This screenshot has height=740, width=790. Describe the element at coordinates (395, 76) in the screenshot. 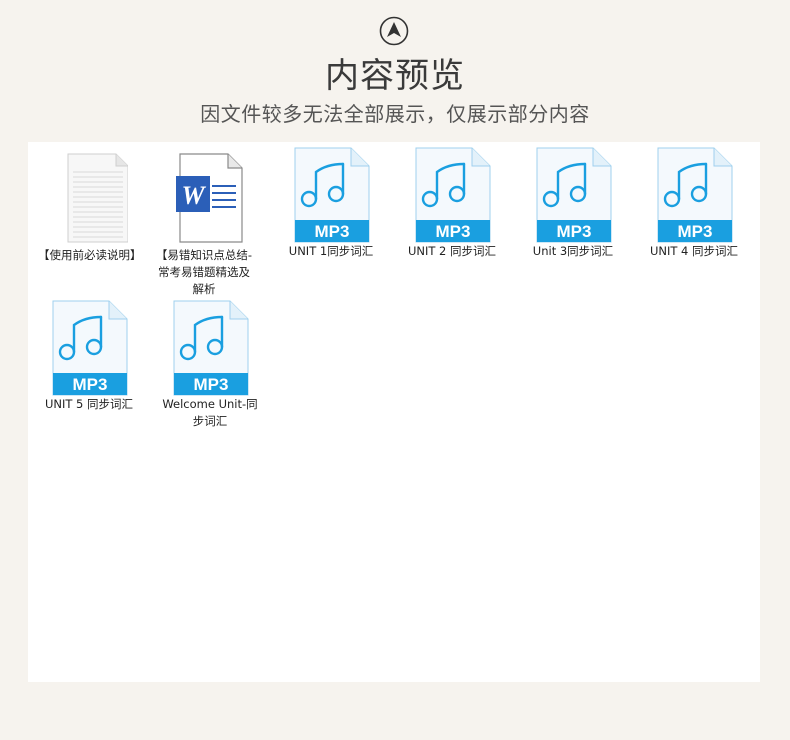

I see `page-title: 内容预览` at that location.